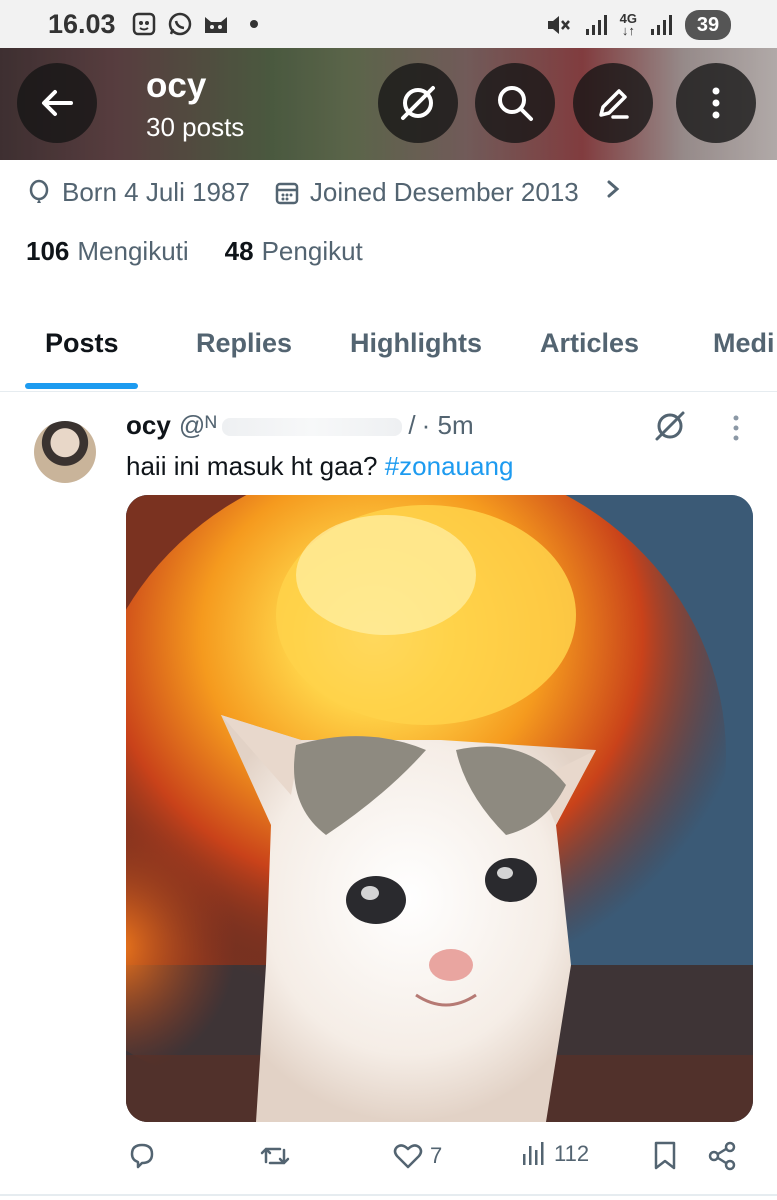  I want to click on reply-icon, so click(142, 1156).